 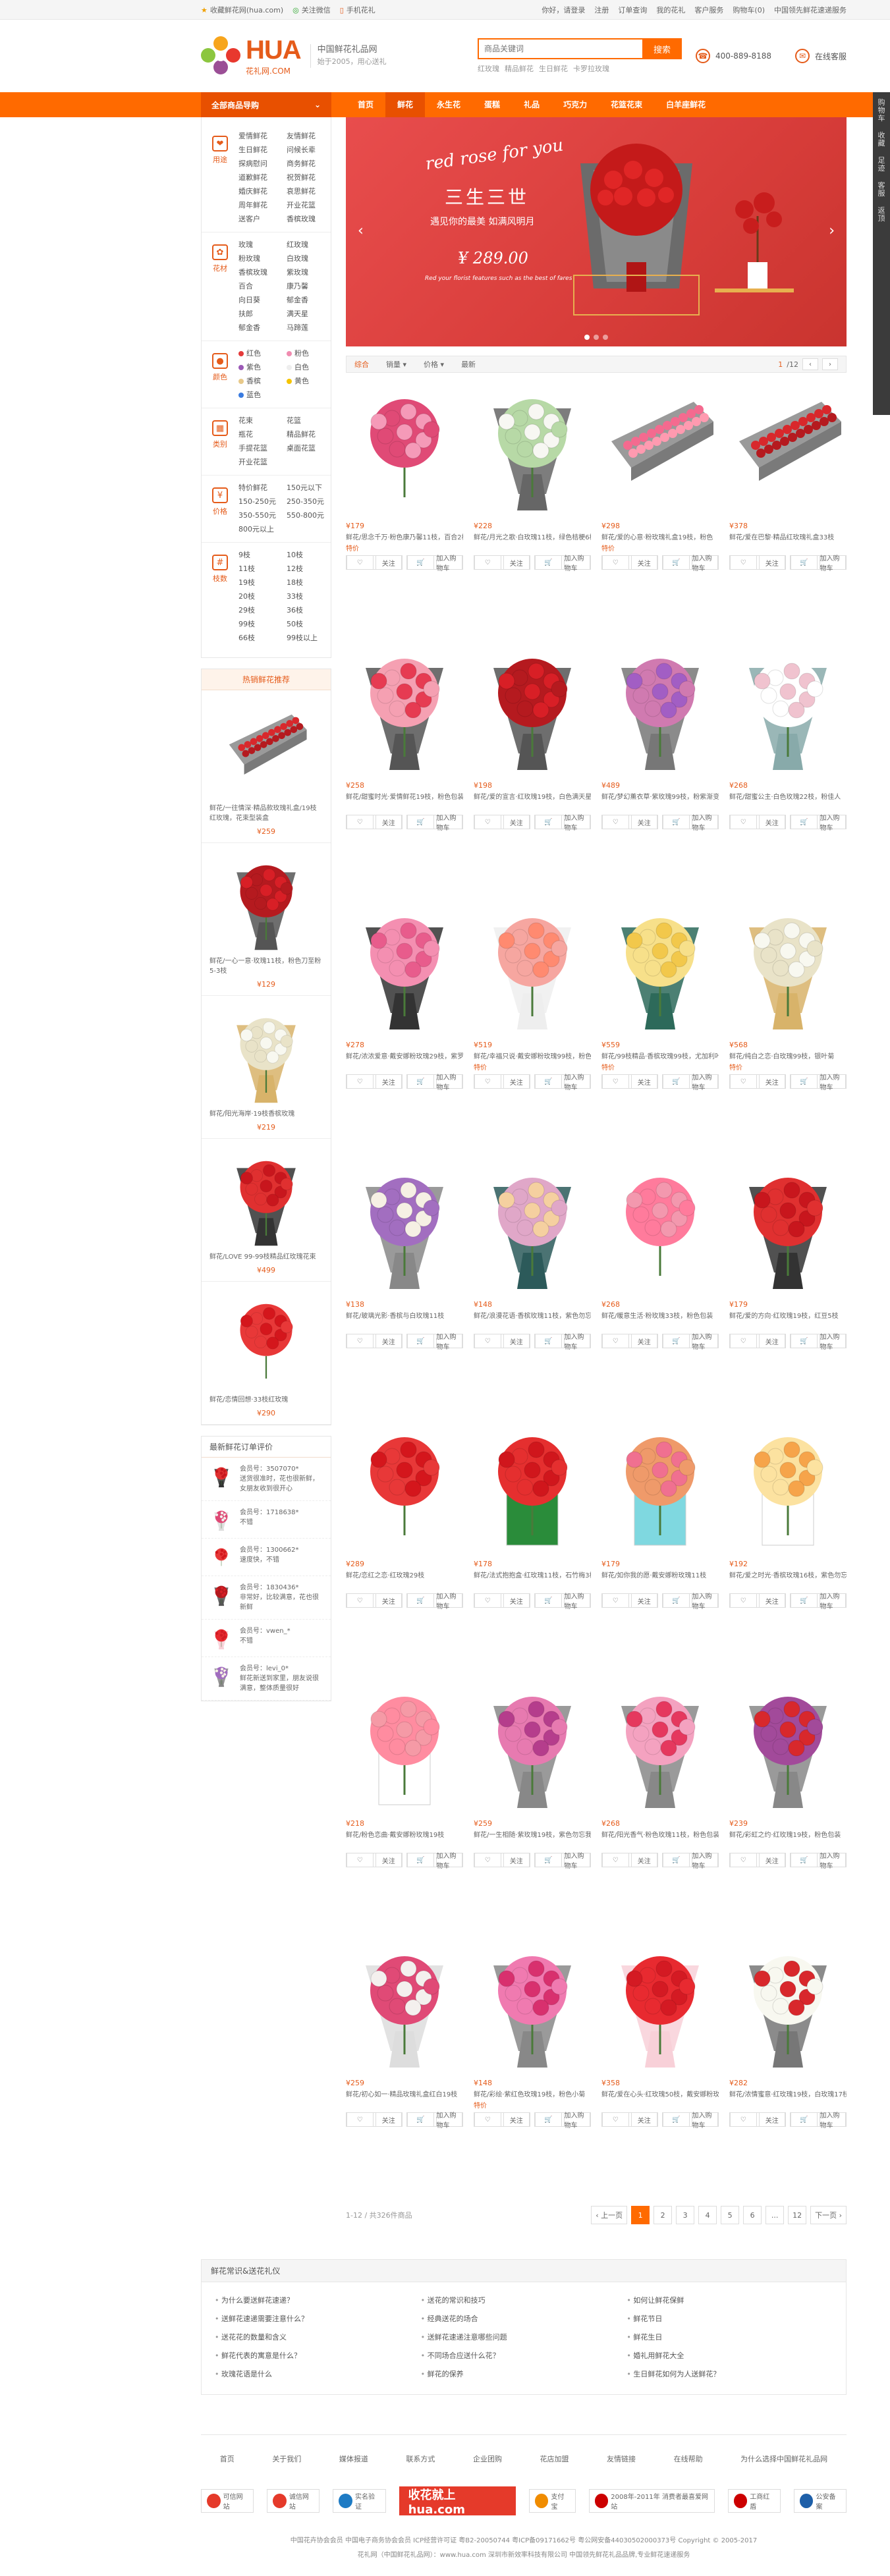 What do you see at coordinates (685, 104) in the screenshot?
I see `nav-link: 白羊座鲜花` at bounding box center [685, 104].